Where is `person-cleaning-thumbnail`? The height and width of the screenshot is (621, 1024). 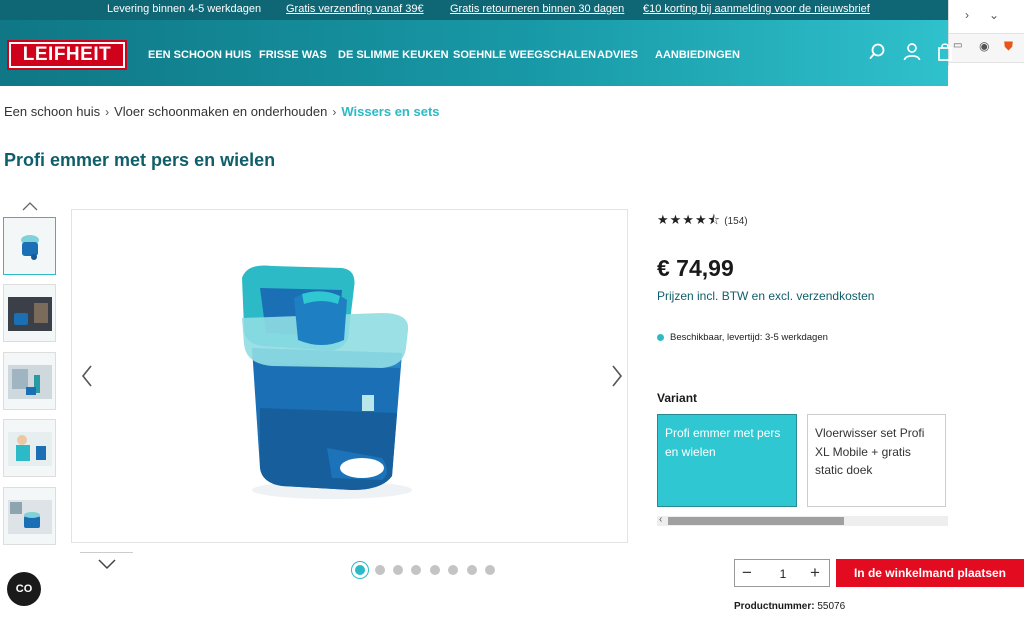
person-cleaning-thumbnail is located at coordinates (30, 449).